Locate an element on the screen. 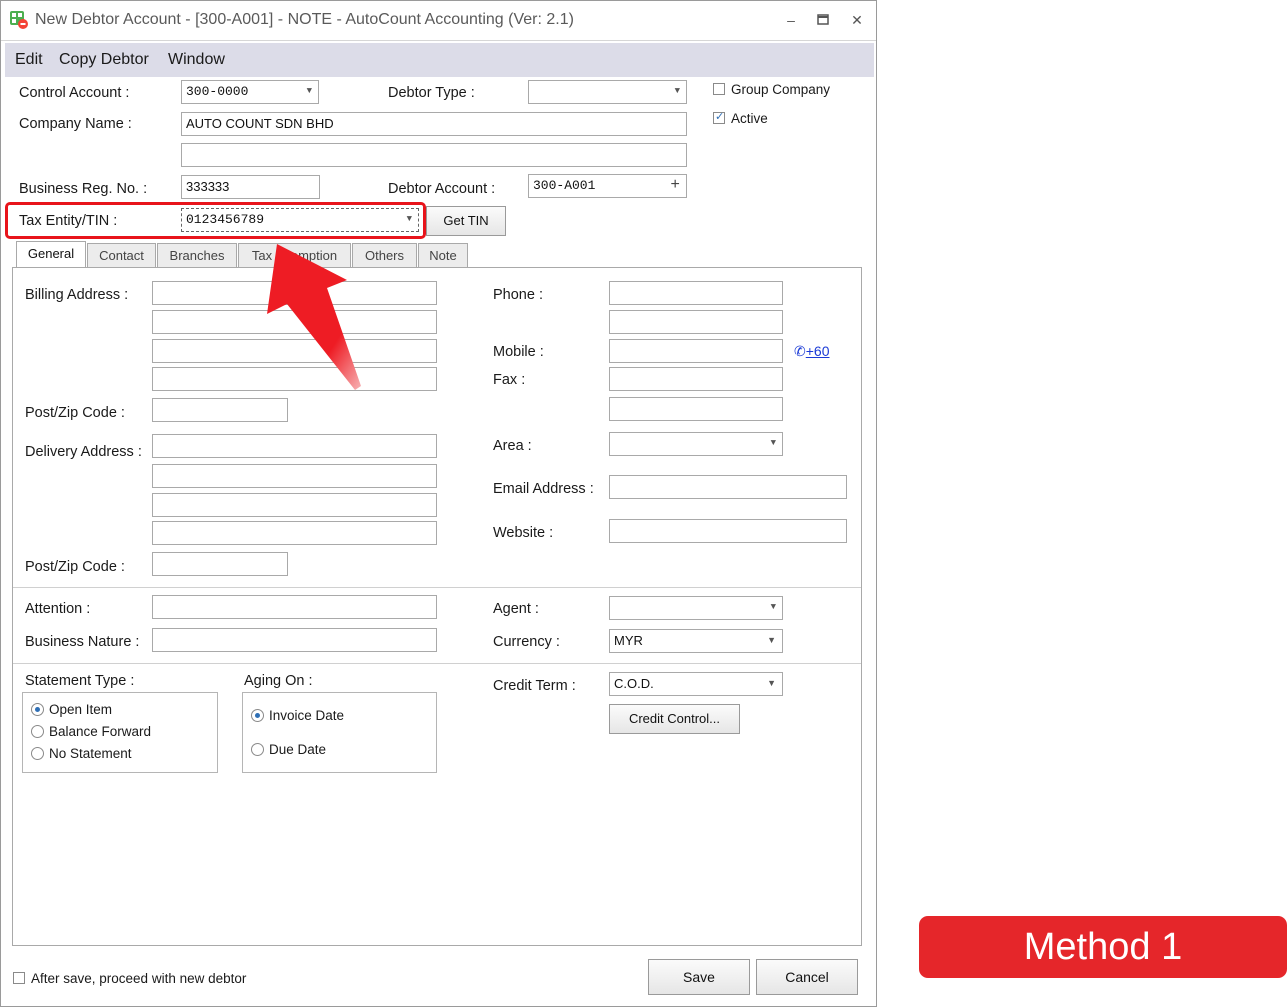 The width and height of the screenshot is (1287, 1007). minimize-button: – is located at coordinates (791, 20).